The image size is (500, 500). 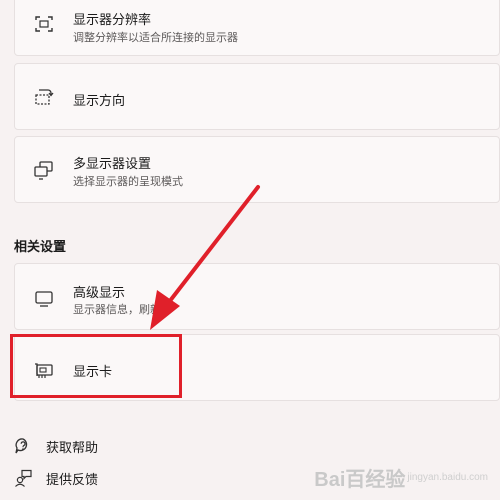 What do you see at coordinates (23, 478) in the screenshot?
I see `feedback-icon` at bounding box center [23, 478].